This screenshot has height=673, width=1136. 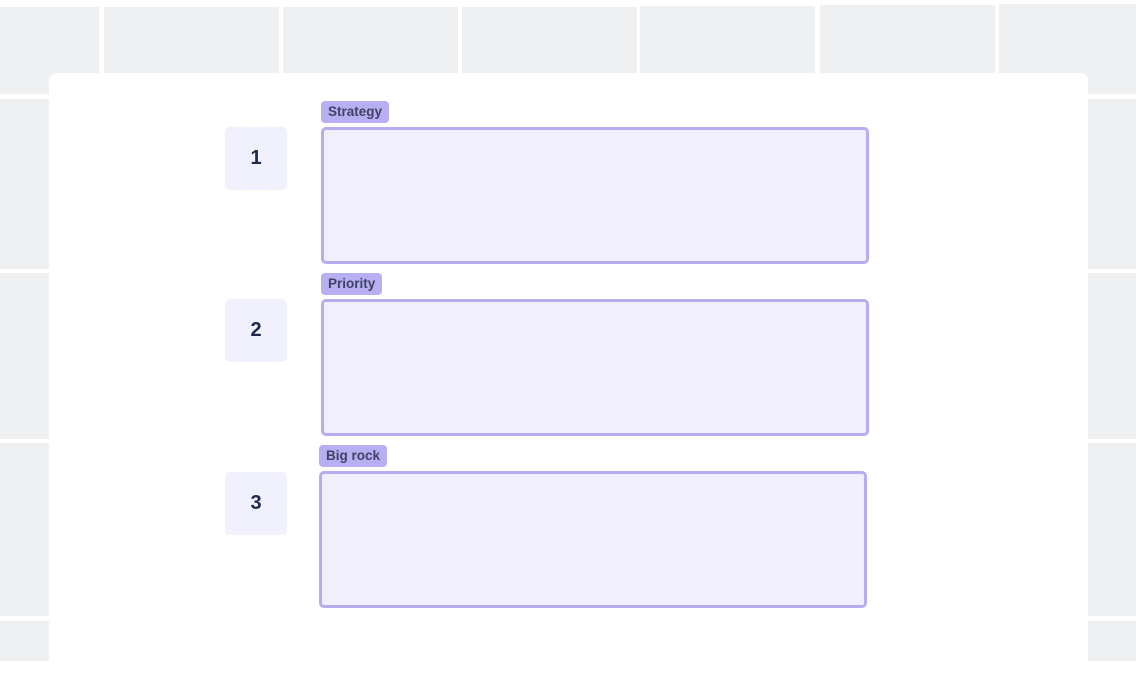 What do you see at coordinates (345, 74) in the screenshot?
I see `page-heading: Top 3 strategic priorities` at bounding box center [345, 74].